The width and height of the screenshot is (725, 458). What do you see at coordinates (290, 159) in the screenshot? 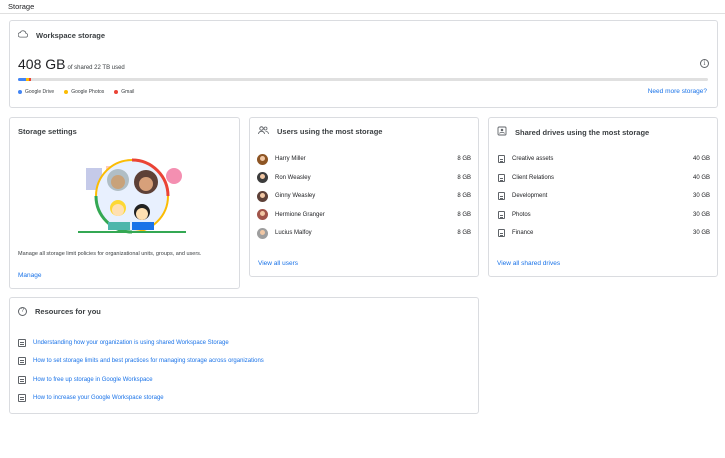
I see `user-name: Harry Miller` at bounding box center [290, 159].